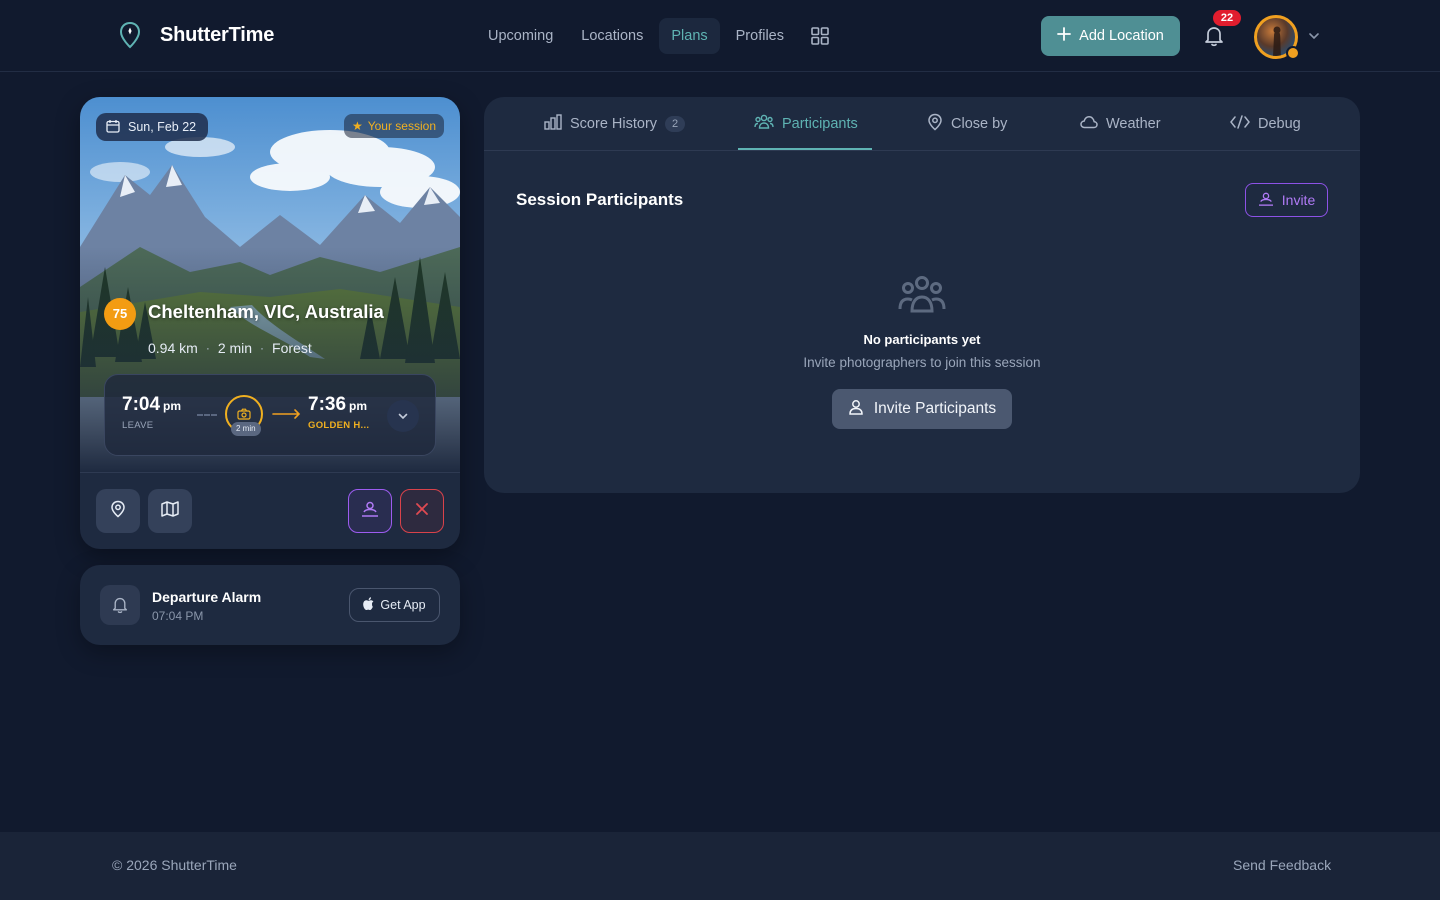  Describe the element at coordinates (174, 865) in the screenshot. I see `copyright: © 2026 ShutterTime` at that location.